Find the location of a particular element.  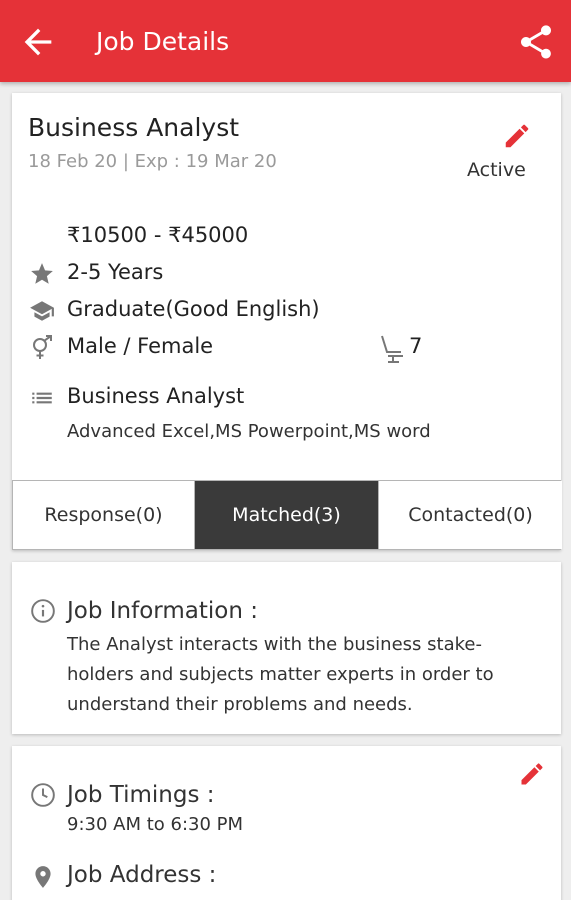

education-value: Graduate(Good English) is located at coordinates (193, 309).